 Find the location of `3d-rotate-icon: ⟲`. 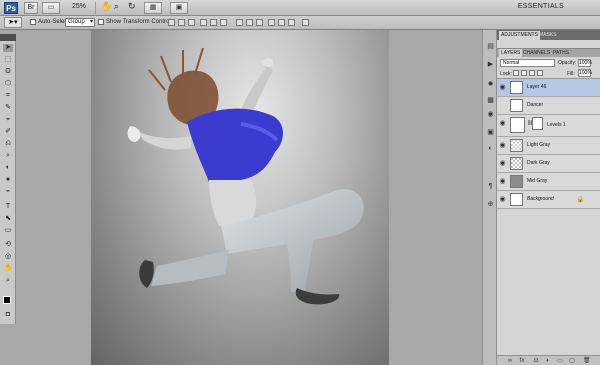

3d-rotate-icon: ⟲ is located at coordinates (8, 245).